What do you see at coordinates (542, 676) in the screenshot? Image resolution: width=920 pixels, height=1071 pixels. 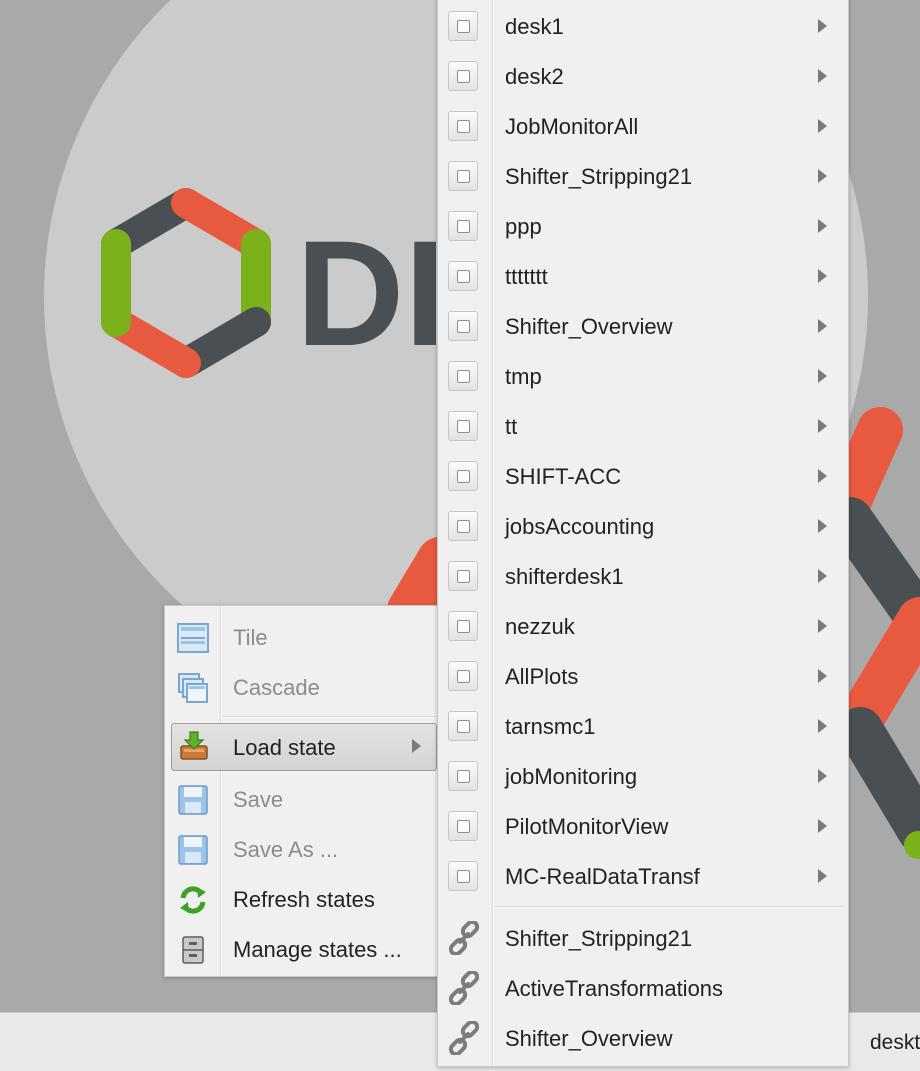 I see `state-label: AllPlots` at bounding box center [542, 676].